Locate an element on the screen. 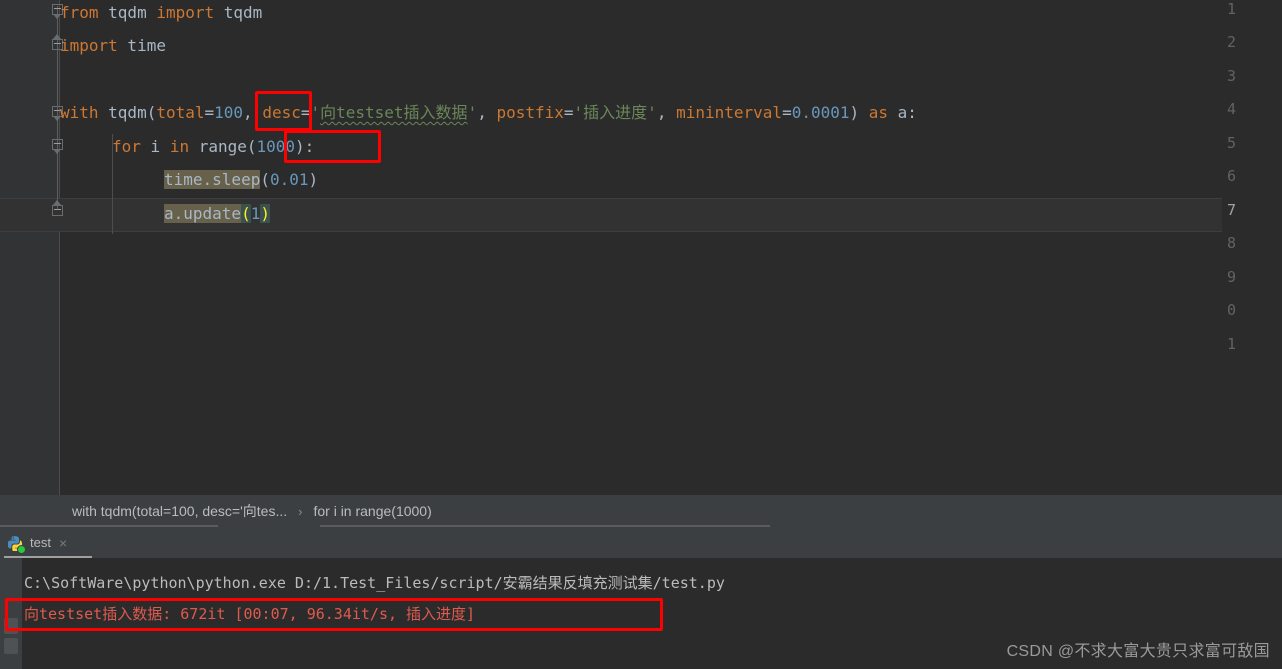 The height and width of the screenshot is (669, 1282). close-icon: × is located at coordinates (63, 543).